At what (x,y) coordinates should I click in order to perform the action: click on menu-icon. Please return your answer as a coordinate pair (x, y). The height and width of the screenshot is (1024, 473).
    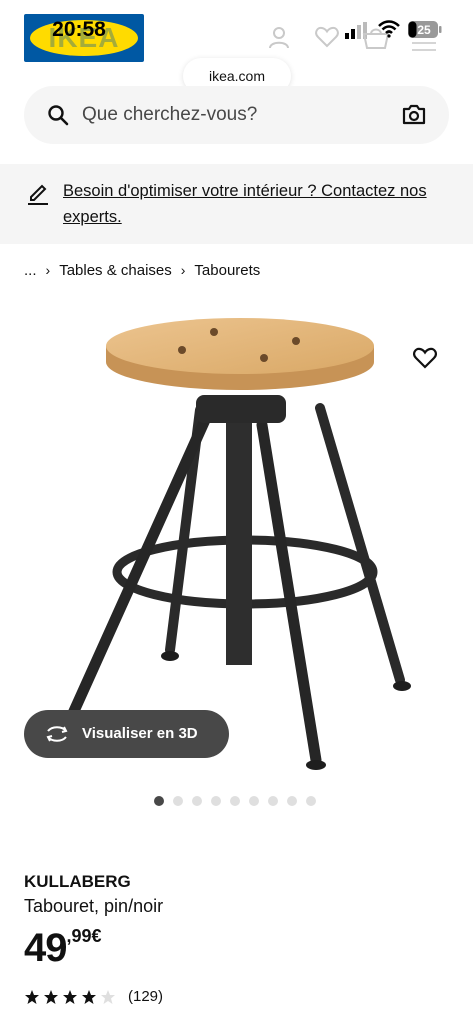
    Looking at the image, I should click on (424, 51).